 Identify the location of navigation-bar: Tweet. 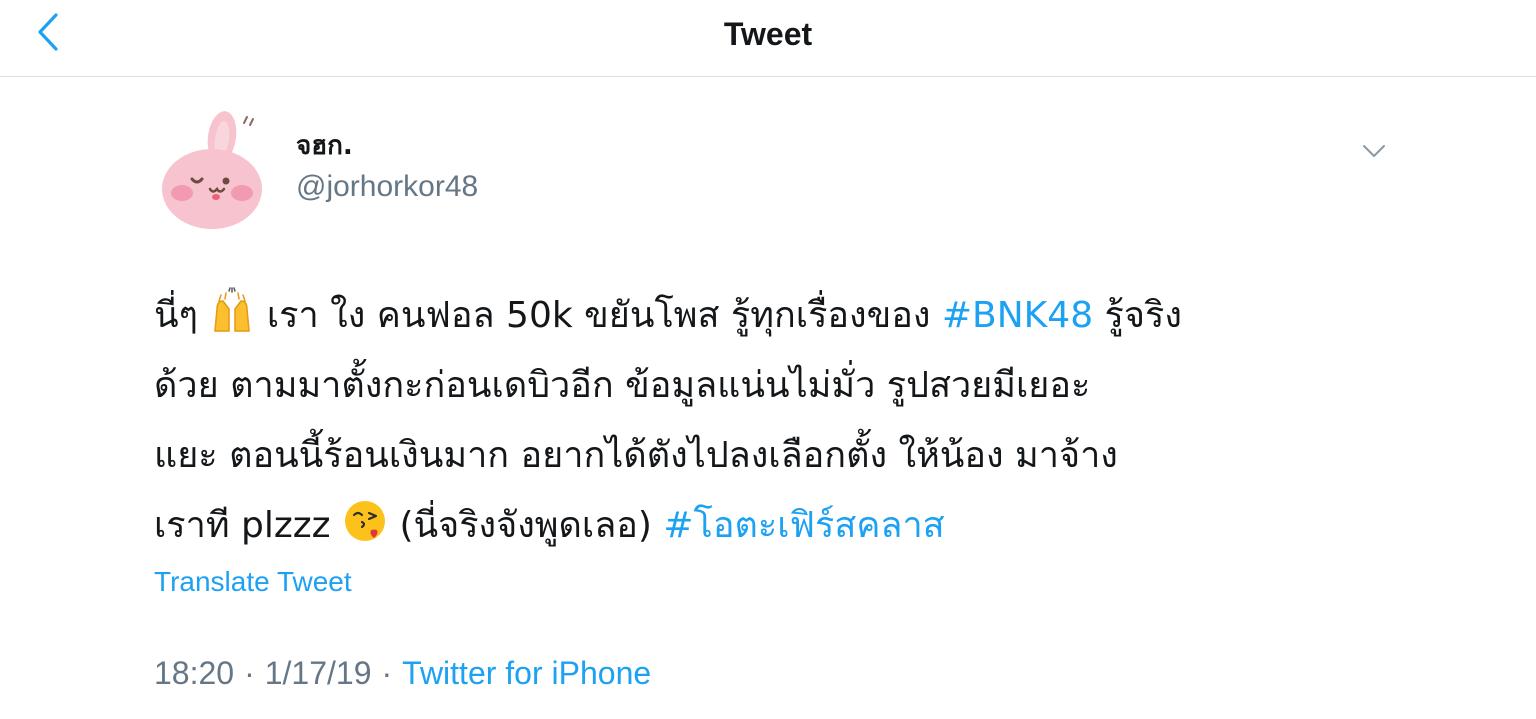
(768, 38).